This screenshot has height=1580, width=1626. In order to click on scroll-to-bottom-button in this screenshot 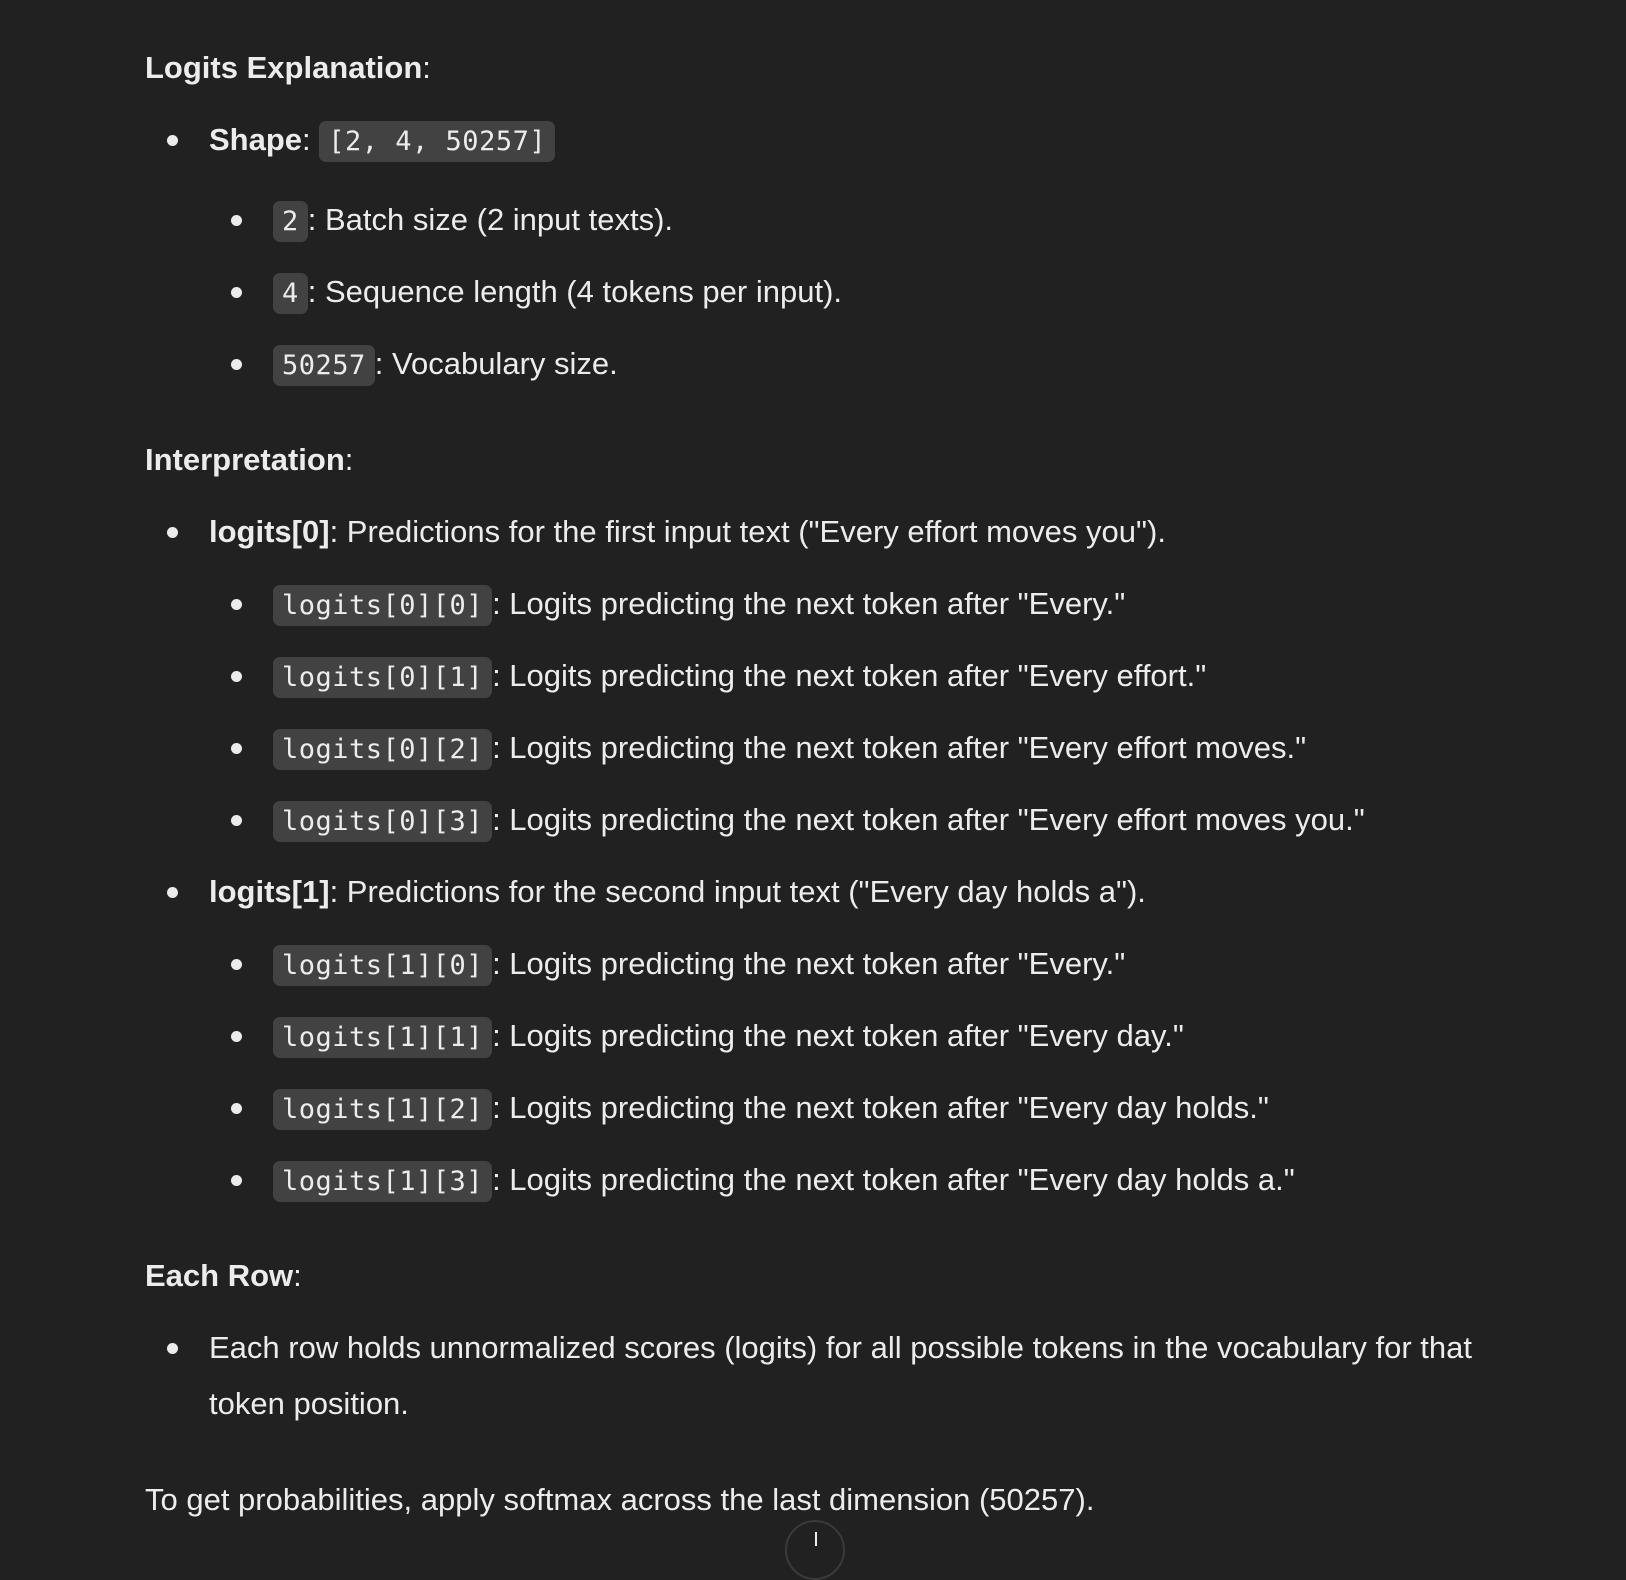, I will do `click(815, 1550)`.